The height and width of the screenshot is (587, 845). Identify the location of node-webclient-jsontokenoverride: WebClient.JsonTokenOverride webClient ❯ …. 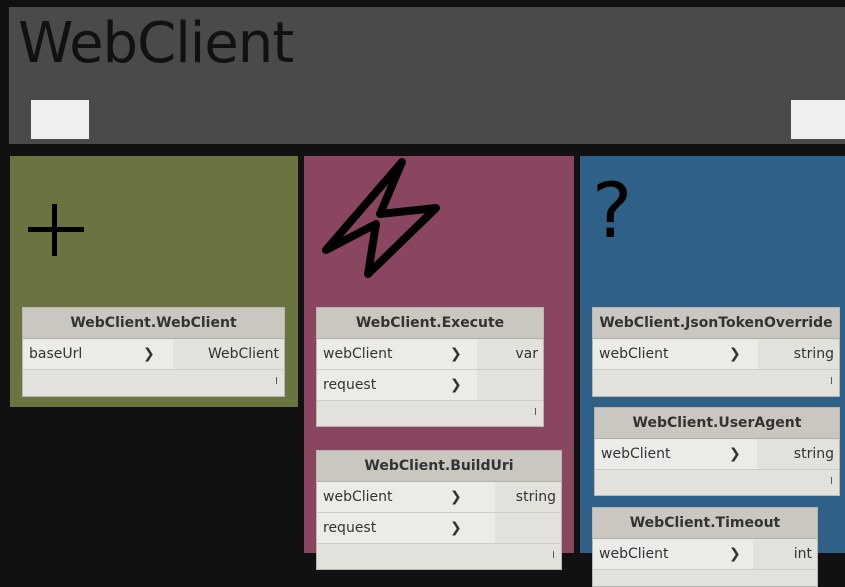
(716, 352).